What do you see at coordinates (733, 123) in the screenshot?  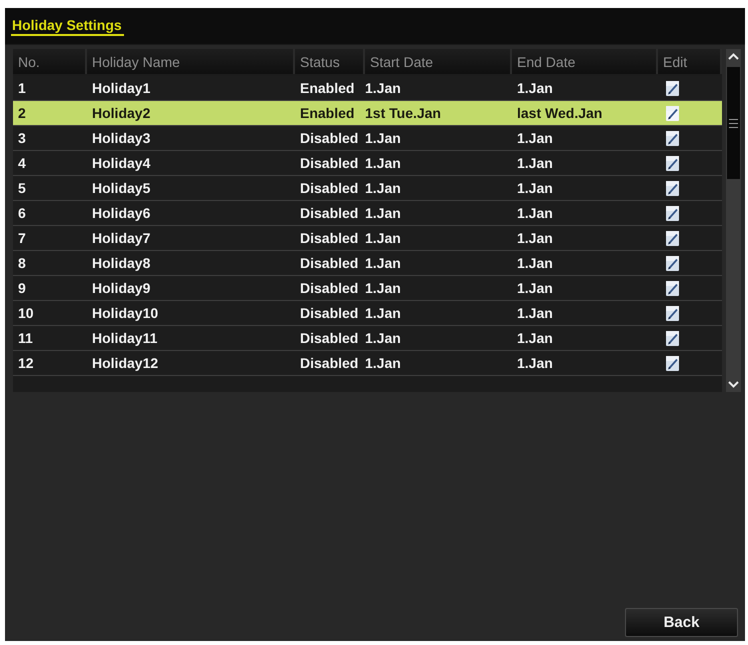 I see `scrollbar-thumb` at bounding box center [733, 123].